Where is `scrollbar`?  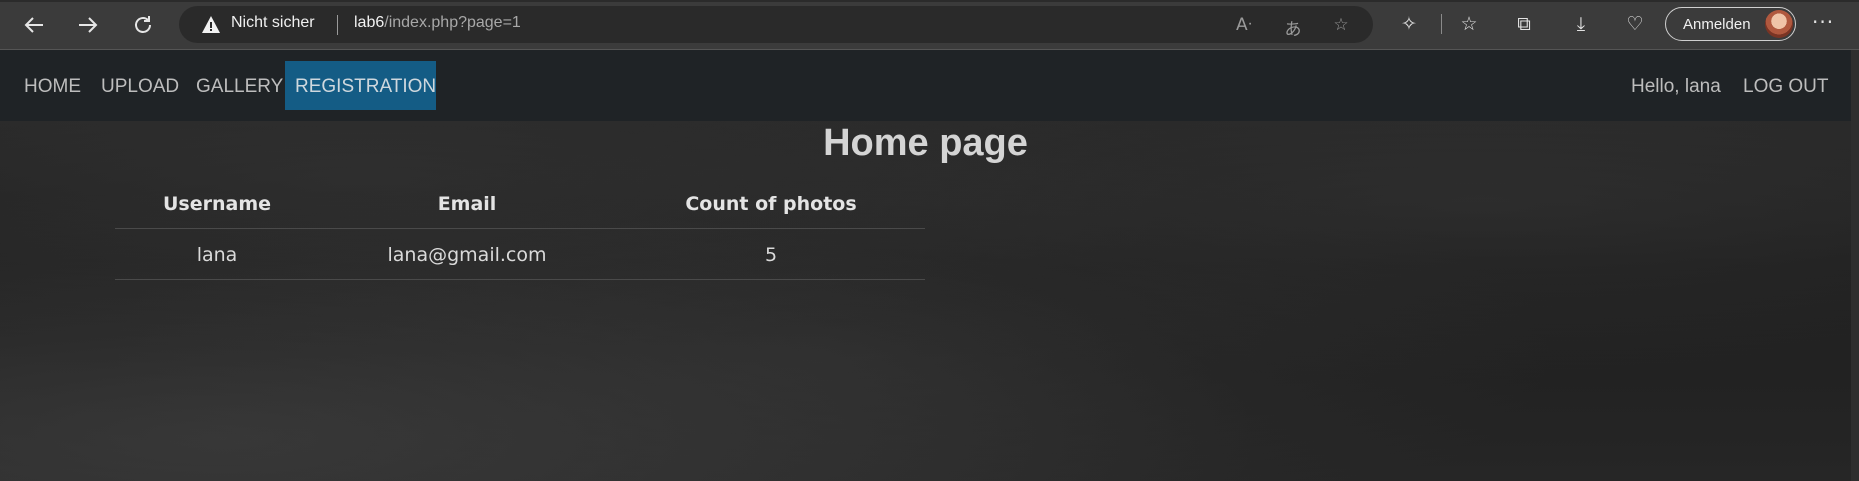 scrollbar is located at coordinates (1855, 265).